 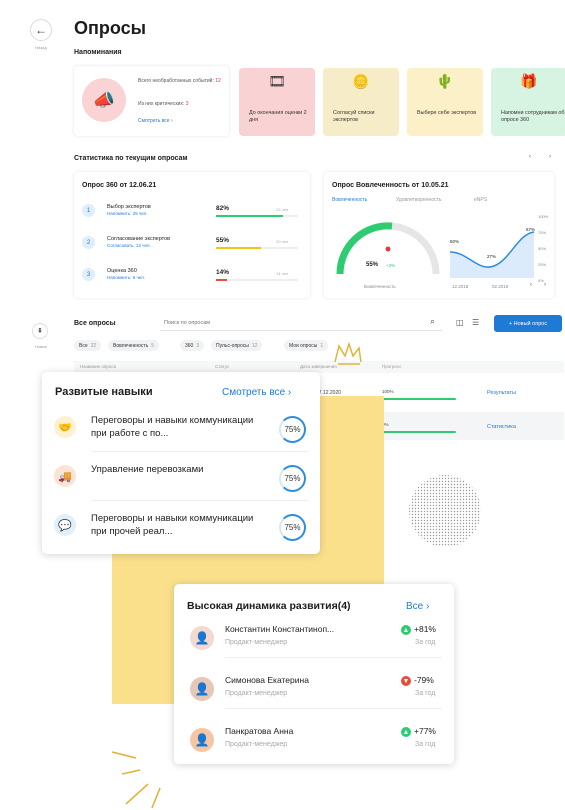 What do you see at coordinates (176, 81) in the screenshot?
I see `total-label: Всего необработанных событий:` at bounding box center [176, 81].